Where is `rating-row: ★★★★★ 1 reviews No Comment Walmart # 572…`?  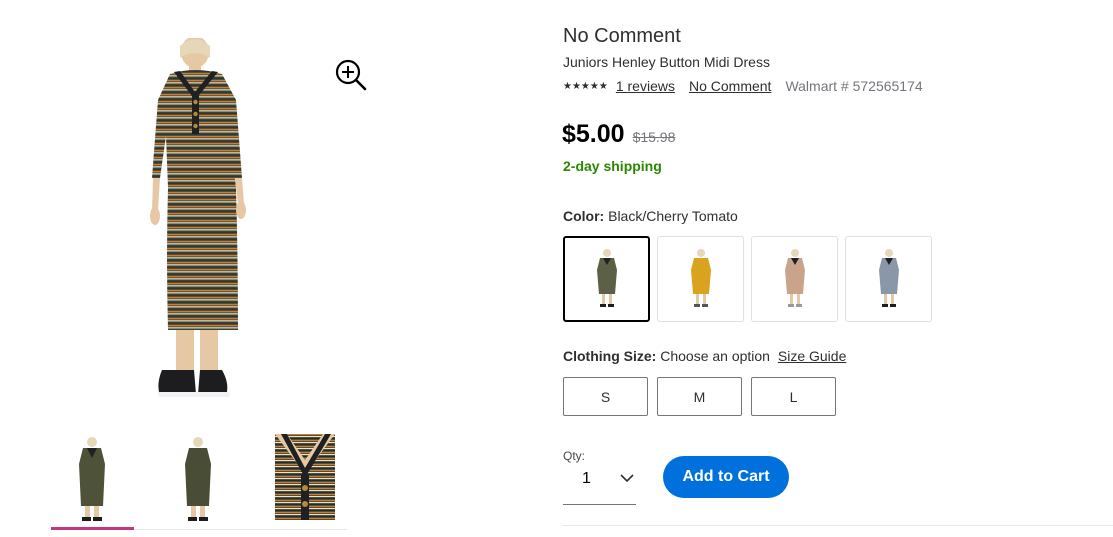
rating-row: ★★★★★ 1 reviews No Comment Walmart # 572… is located at coordinates (743, 86).